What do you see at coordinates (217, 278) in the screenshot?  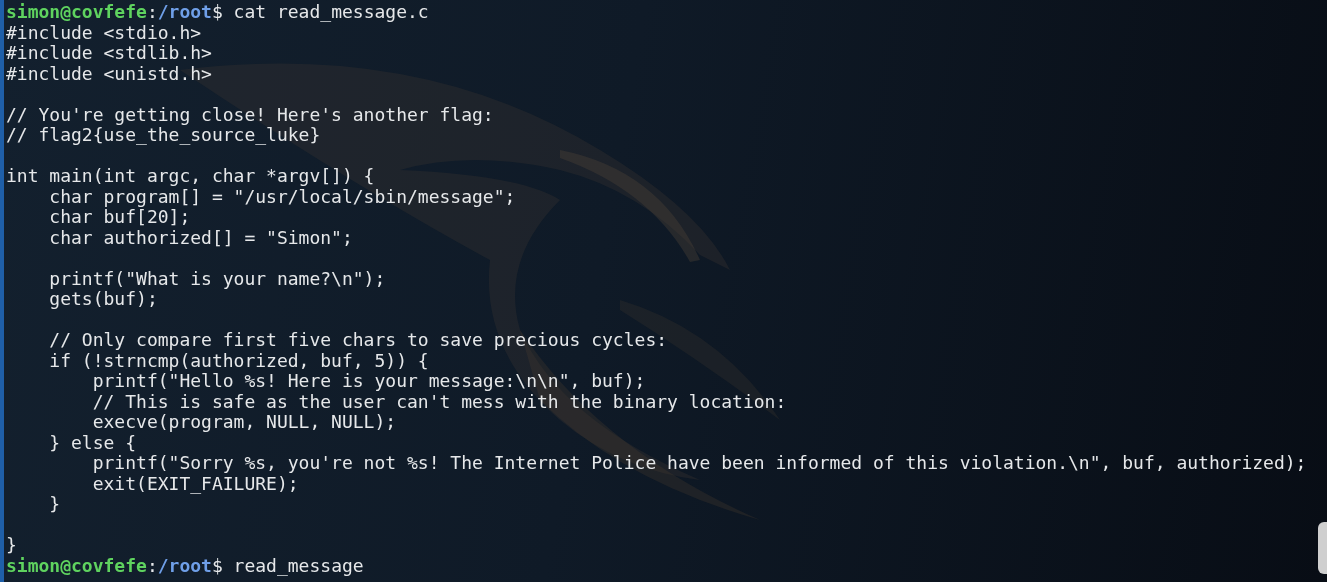 I see `code-line: printf("What is your name?\n");` at bounding box center [217, 278].